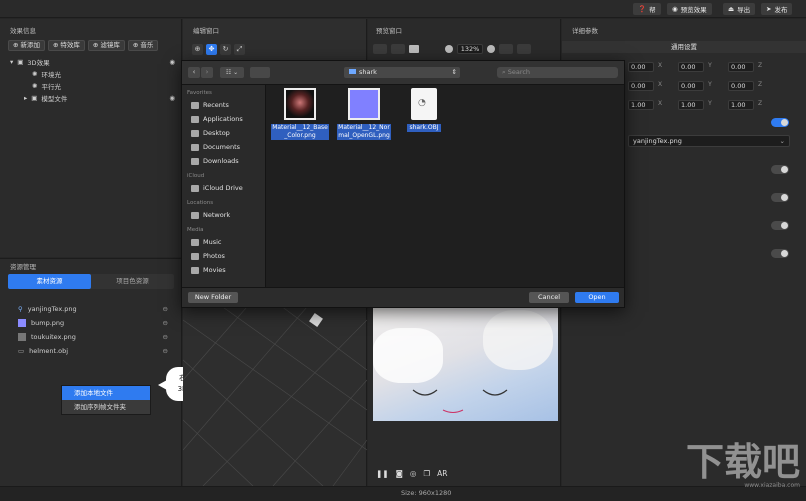 Image resolution: width=806 pixels, height=501 pixels. Describe the element at coordinates (442, 473) in the screenshot. I see `ar-toggle: AR` at that location.